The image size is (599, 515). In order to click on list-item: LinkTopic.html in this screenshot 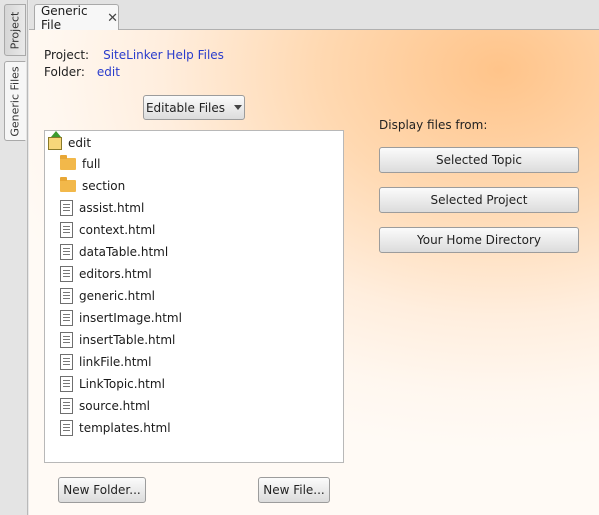, I will do `click(112, 384)`.